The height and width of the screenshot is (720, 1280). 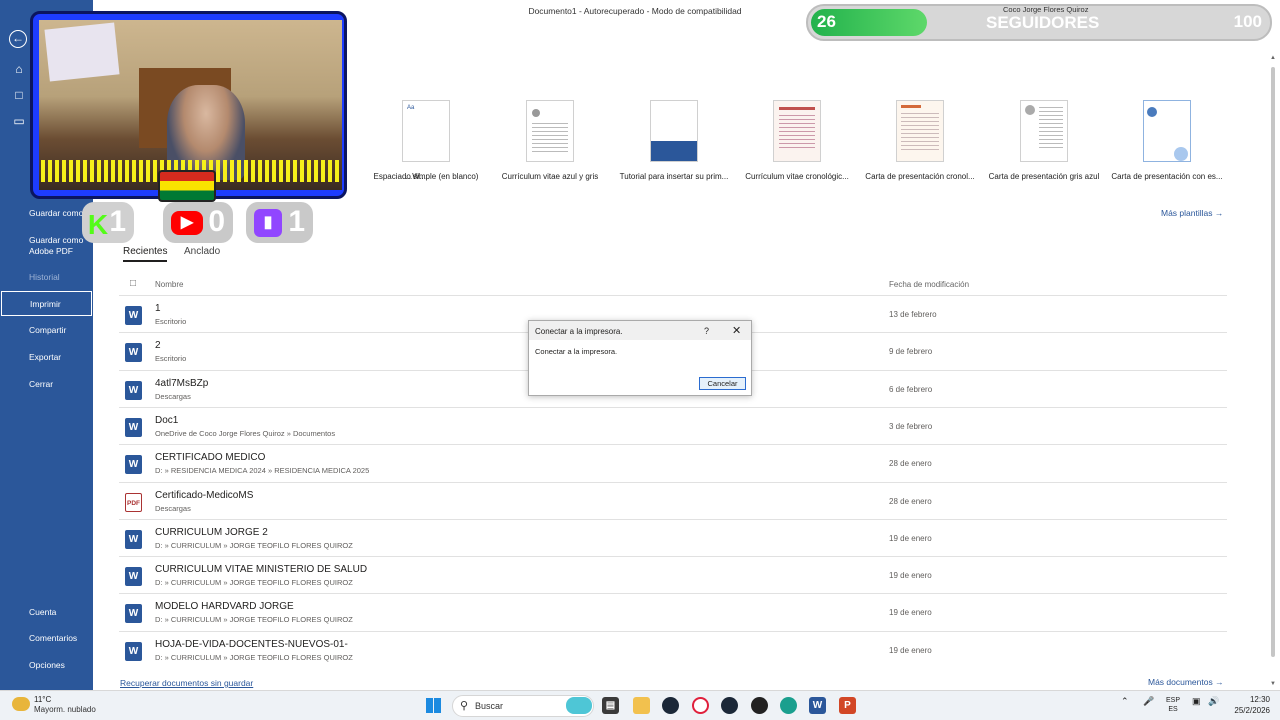 What do you see at coordinates (736, 330) in the screenshot?
I see `close-icon: ✕` at bounding box center [736, 330].